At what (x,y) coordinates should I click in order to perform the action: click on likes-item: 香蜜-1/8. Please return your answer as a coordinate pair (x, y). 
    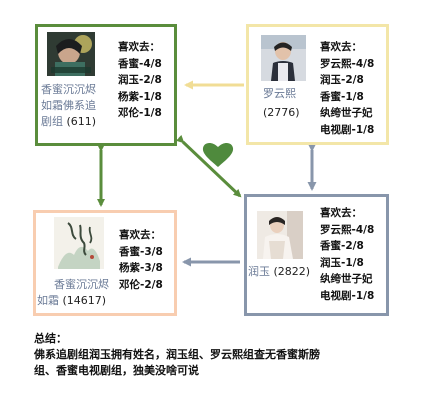
    Looking at the image, I should click on (342, 96).